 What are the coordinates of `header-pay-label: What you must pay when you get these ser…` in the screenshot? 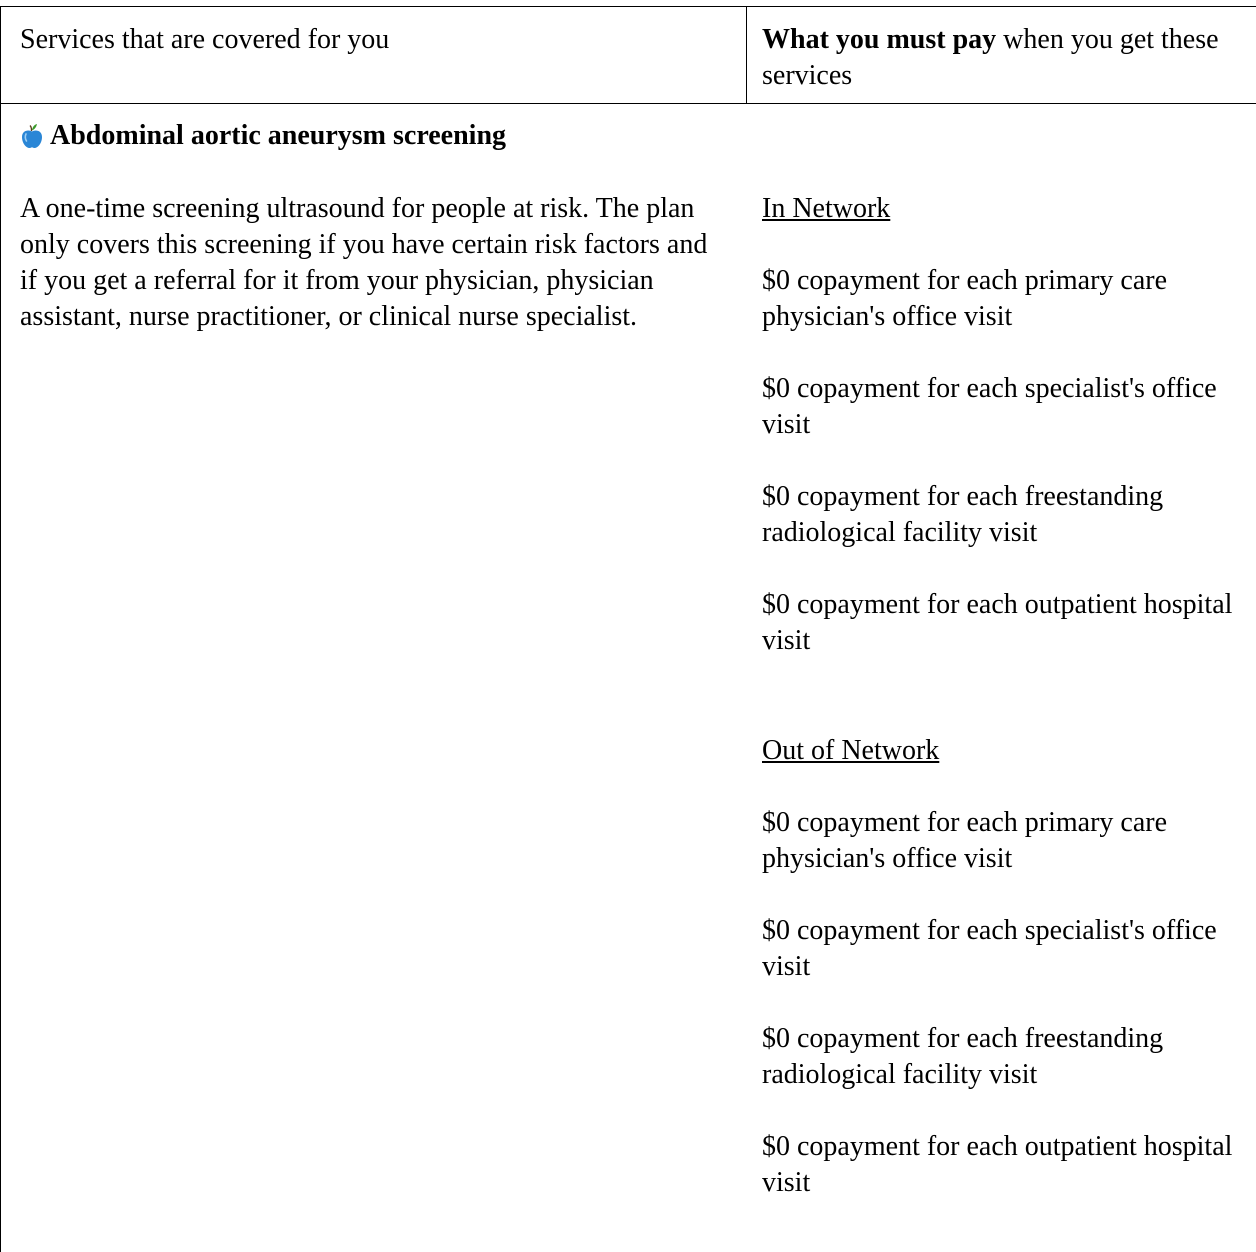 It's located at (1002, 58).